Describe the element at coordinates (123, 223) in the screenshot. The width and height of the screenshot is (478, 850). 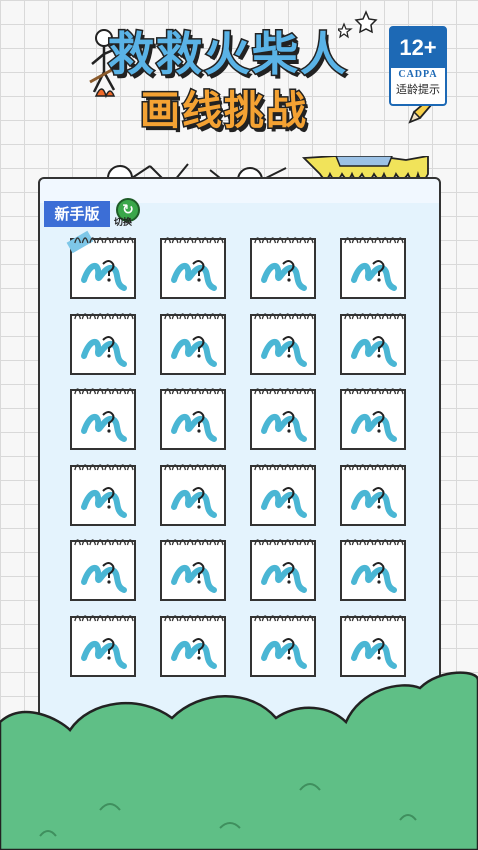
I see `switch-mode-label: 切换` at that location.